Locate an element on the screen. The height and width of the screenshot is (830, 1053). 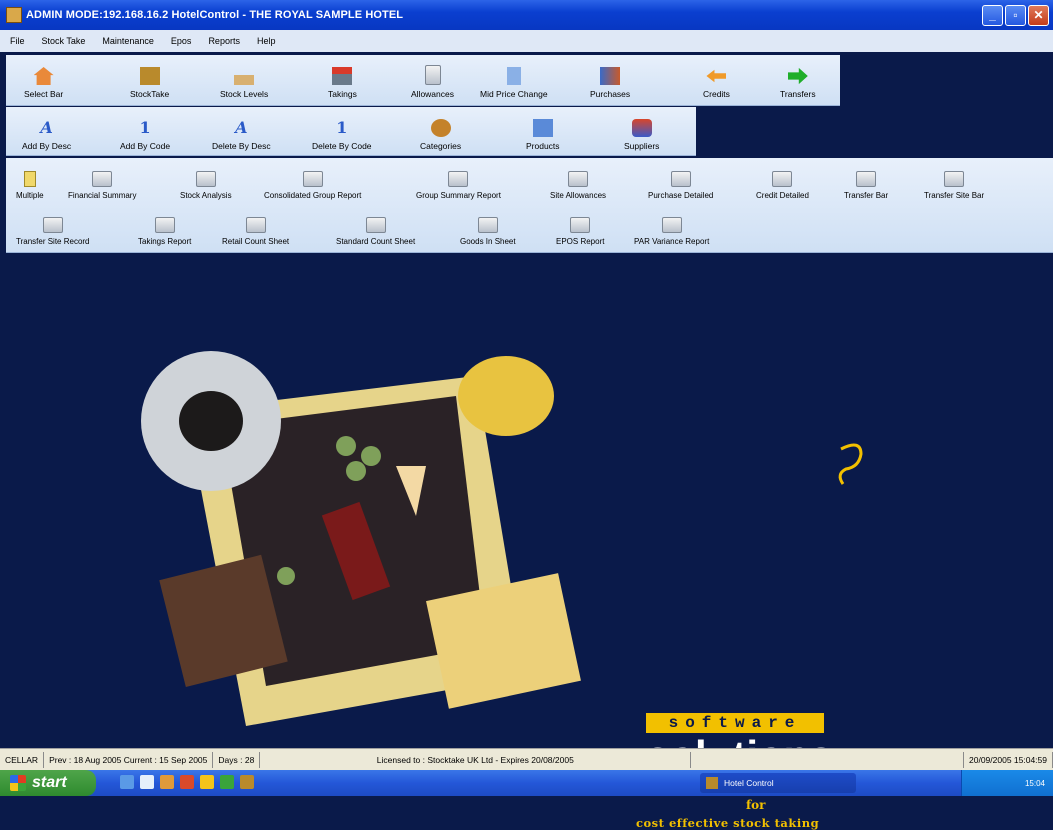
plate-center is located at coordinates (211, 421).